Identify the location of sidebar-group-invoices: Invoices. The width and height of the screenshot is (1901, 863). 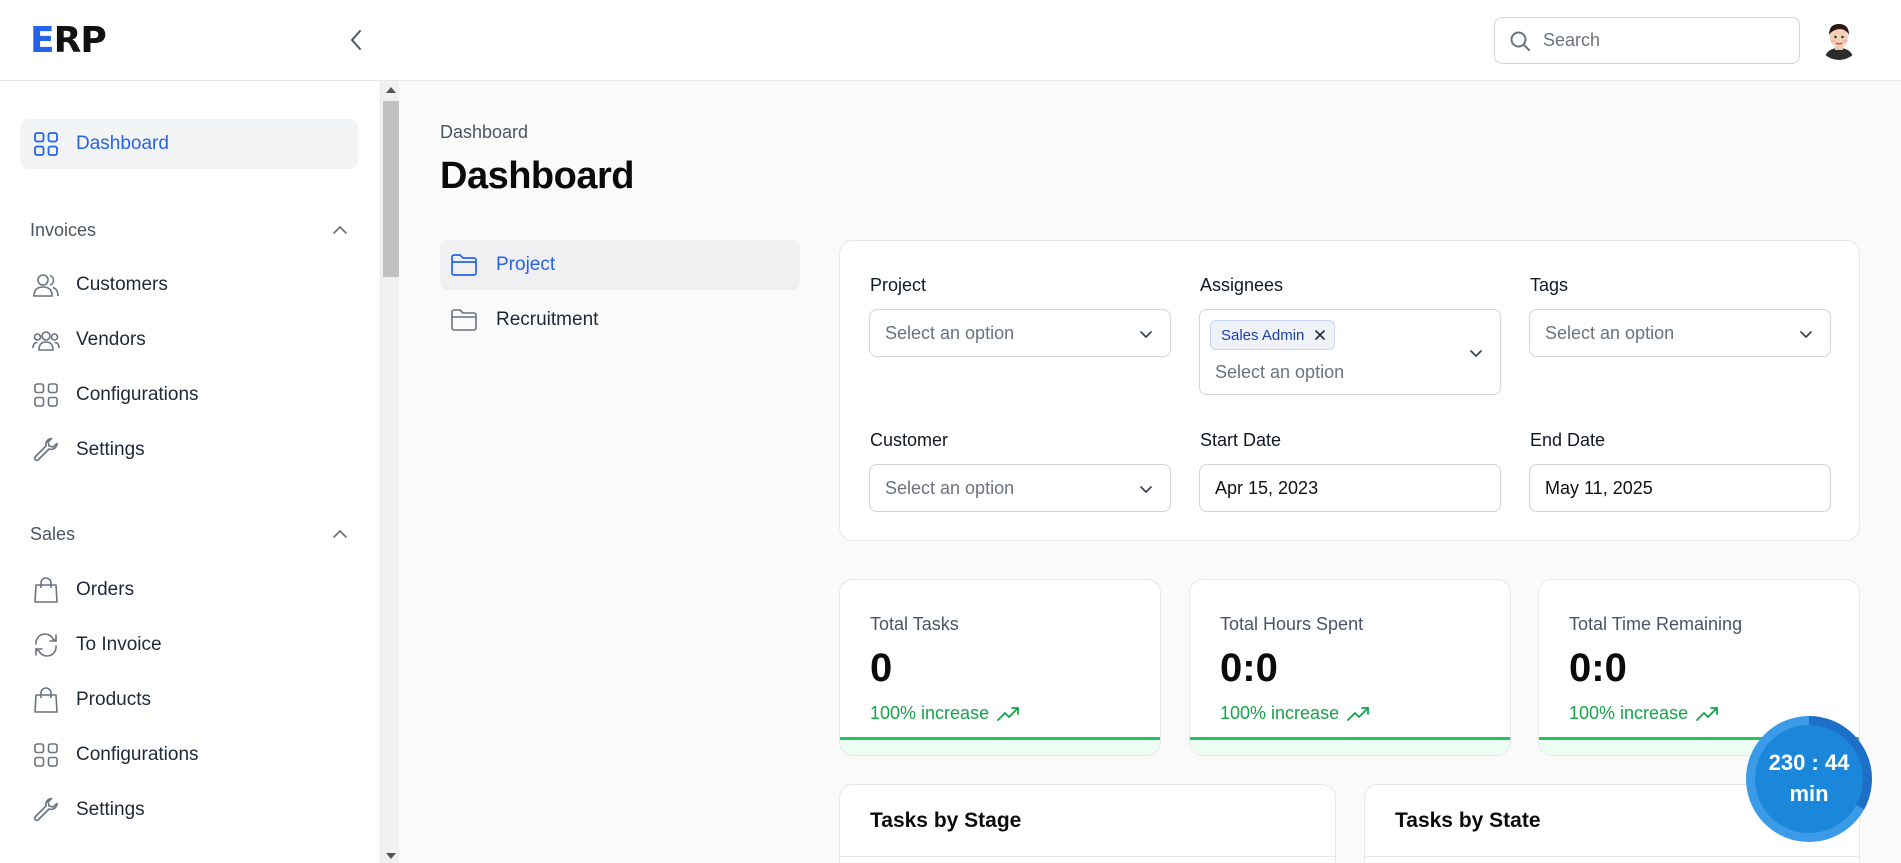
(189, 230).